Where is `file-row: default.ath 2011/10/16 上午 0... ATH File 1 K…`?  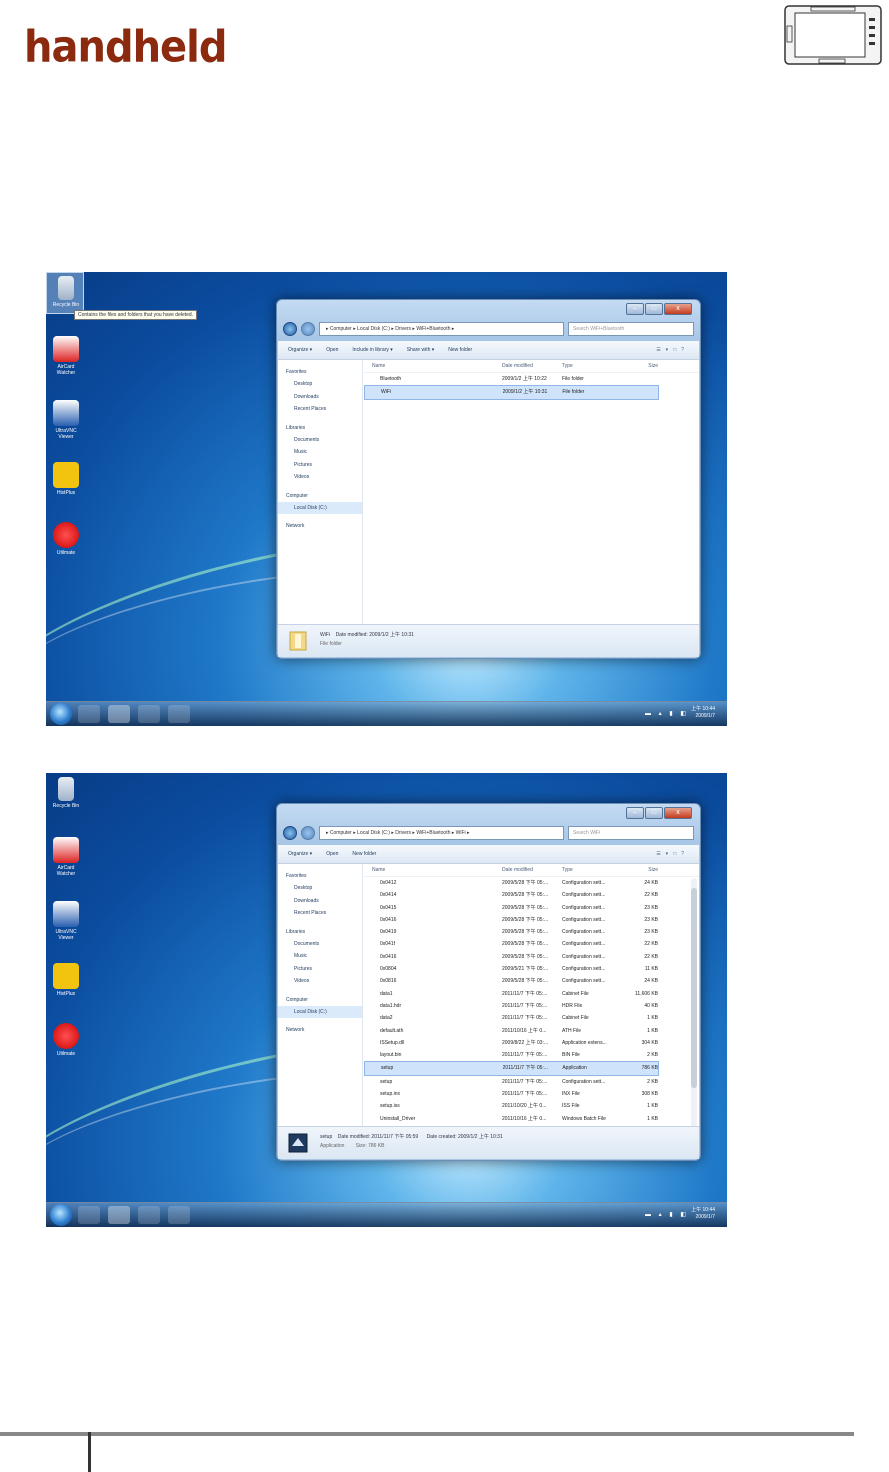
file-row: default.ath 2011/10/16 上午 0... ATH File 1 K… is located at coordinates (531, 1031).